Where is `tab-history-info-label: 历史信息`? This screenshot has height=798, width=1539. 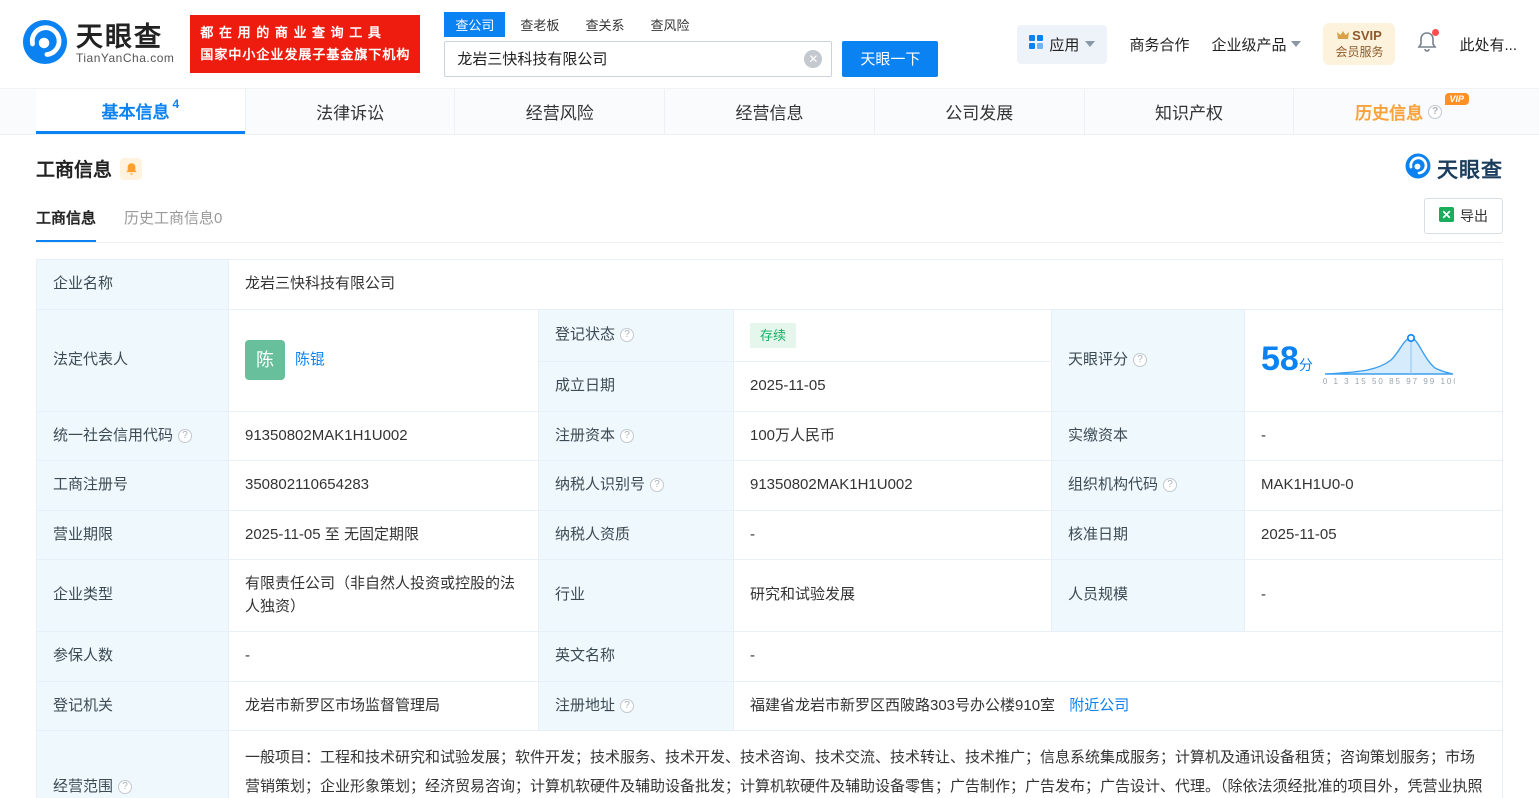
tab-history-info-label: 历史信息 is located at coordinates (1389, 113).